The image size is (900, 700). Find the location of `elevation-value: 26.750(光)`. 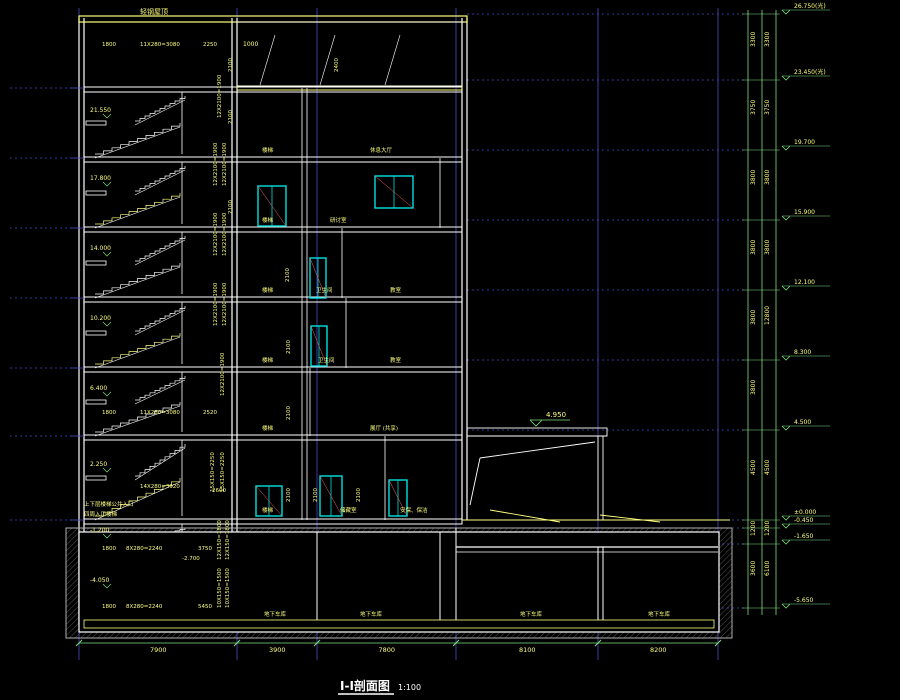

elevation-value: 26.750(光) is located at coordinates (810, 6).